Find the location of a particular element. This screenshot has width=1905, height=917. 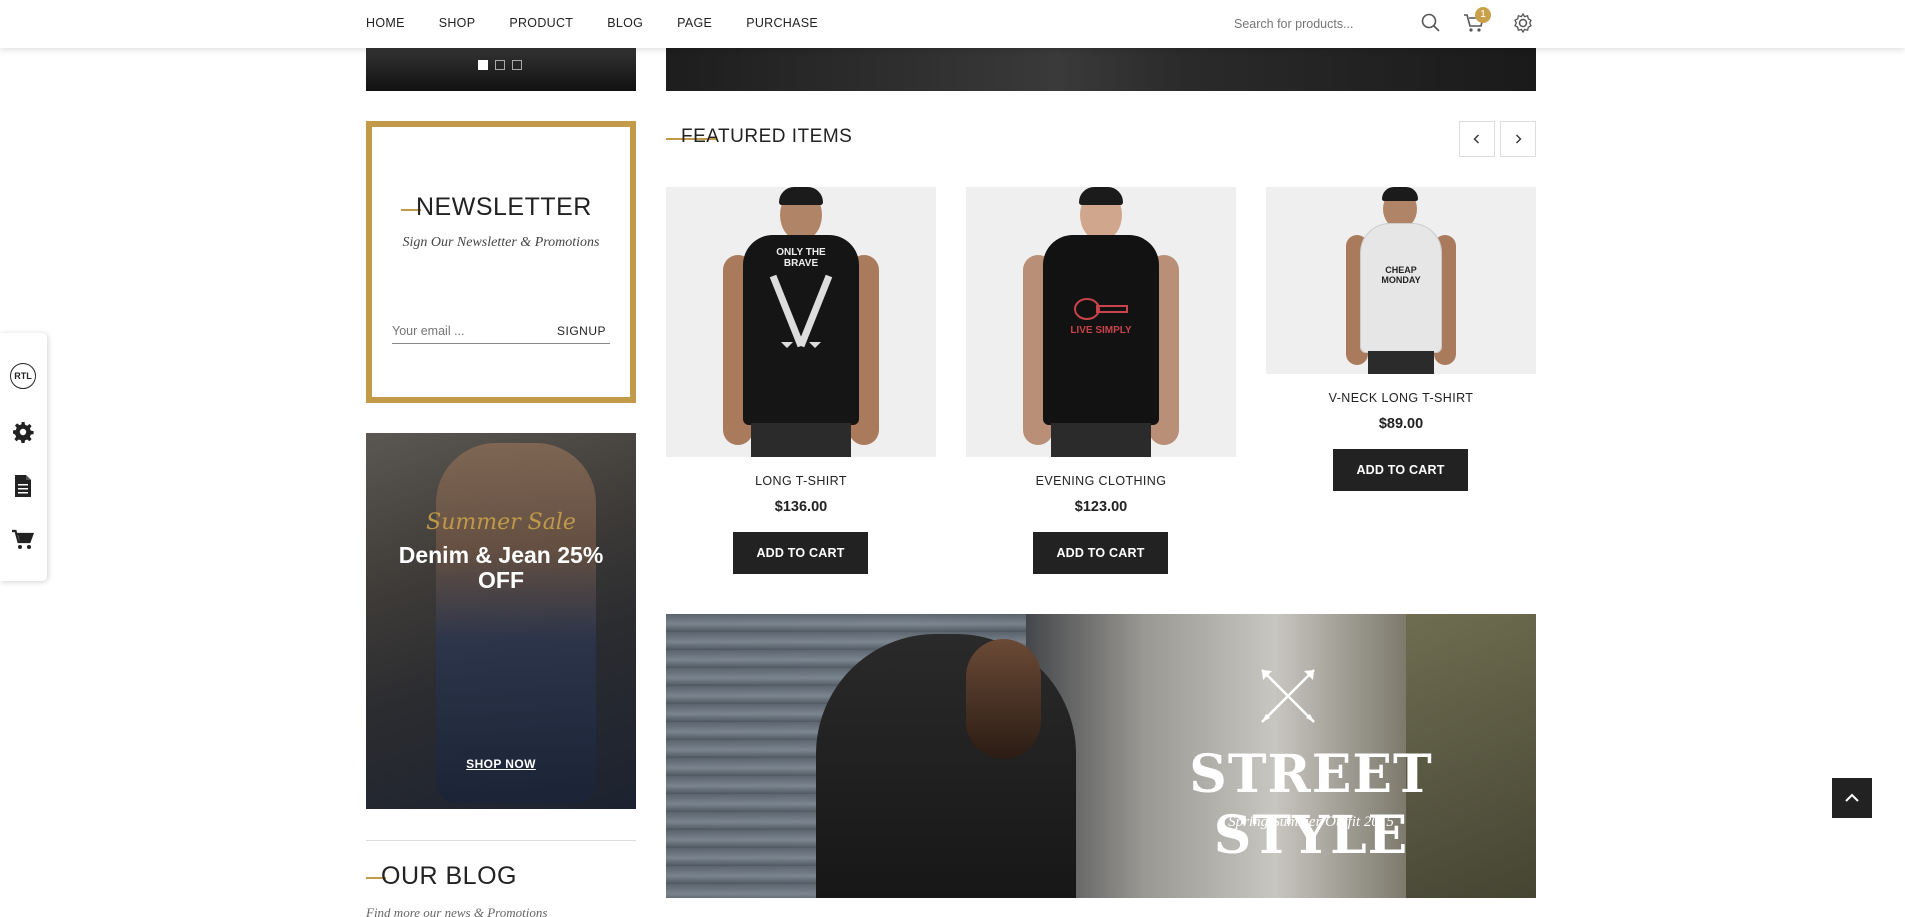

blog-divider is located at coordinates (501, 840).